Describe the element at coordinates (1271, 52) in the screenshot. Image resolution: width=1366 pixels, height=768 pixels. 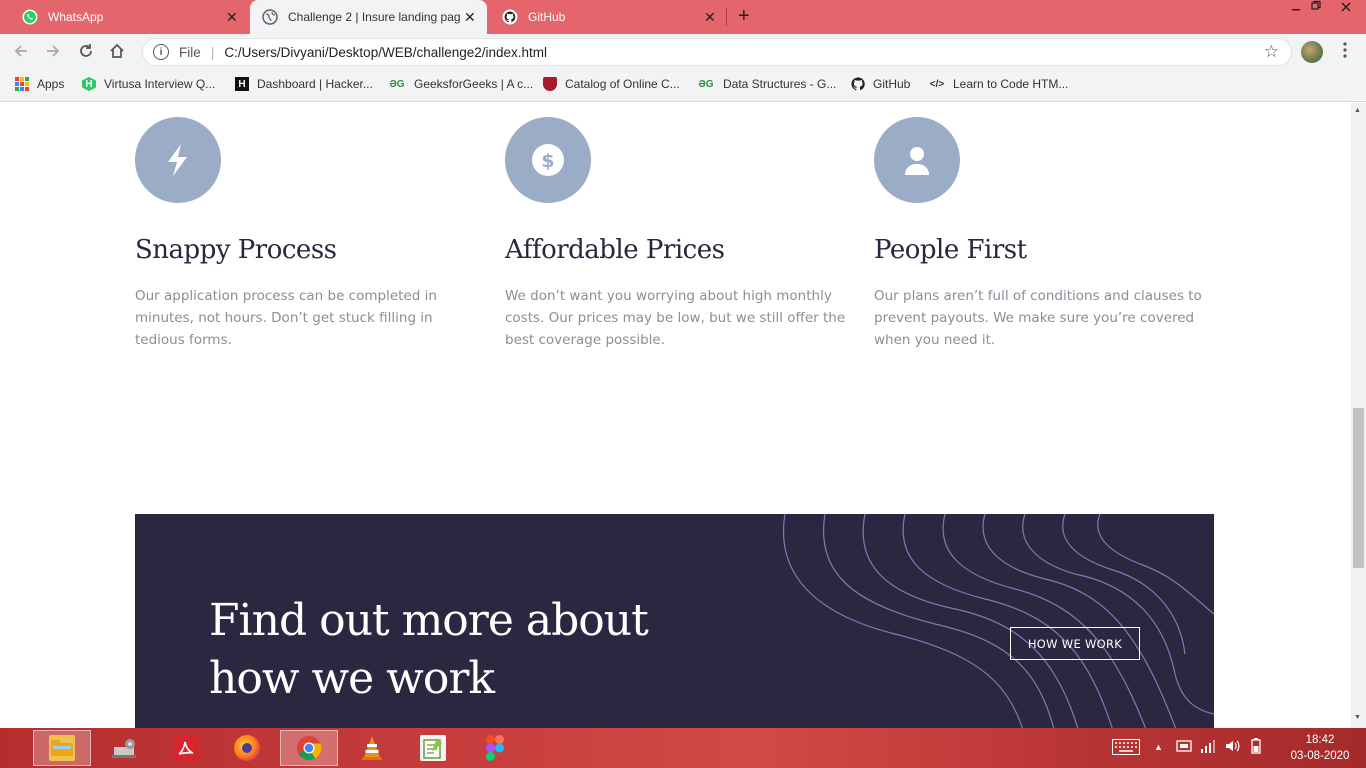
I see `bookmark-star-icon: ☆` at that location.